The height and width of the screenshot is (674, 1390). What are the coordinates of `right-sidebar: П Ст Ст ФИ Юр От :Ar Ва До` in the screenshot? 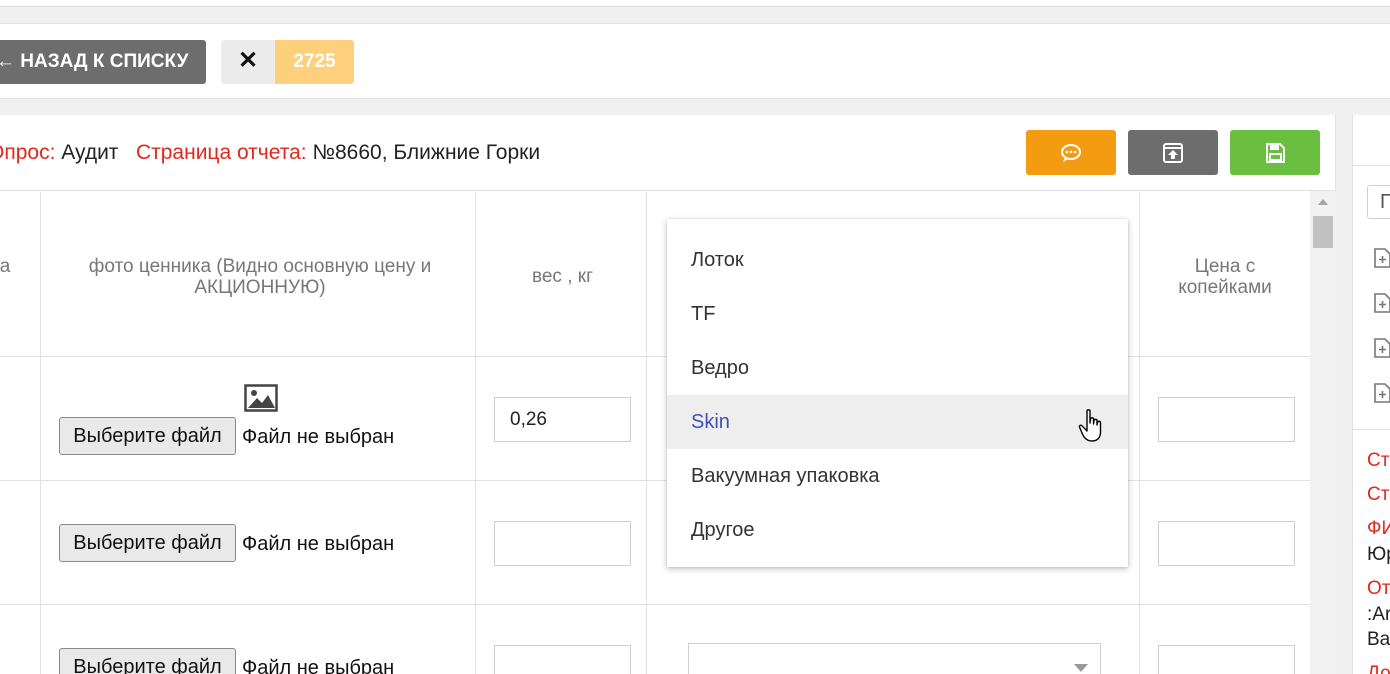 It's located at (1371, 394).